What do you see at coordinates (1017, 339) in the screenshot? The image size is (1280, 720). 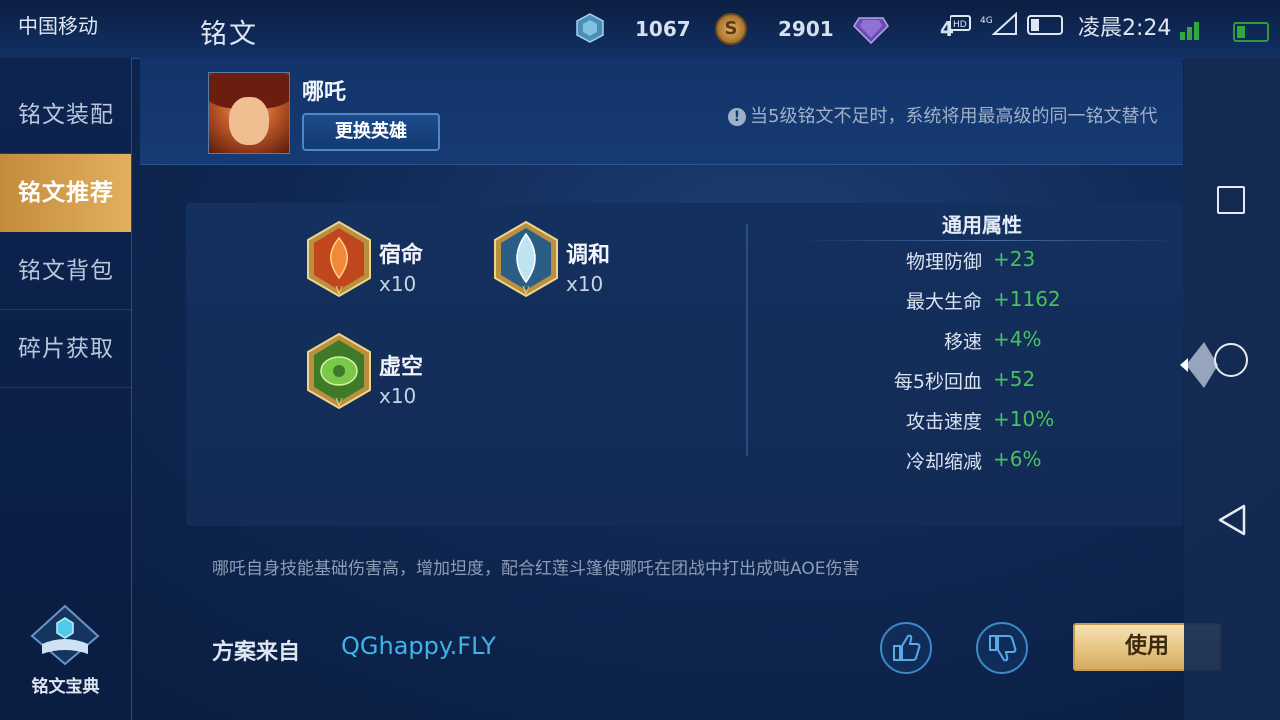 I see `attribute-value: +4%` at bounding box center [1017, 339].